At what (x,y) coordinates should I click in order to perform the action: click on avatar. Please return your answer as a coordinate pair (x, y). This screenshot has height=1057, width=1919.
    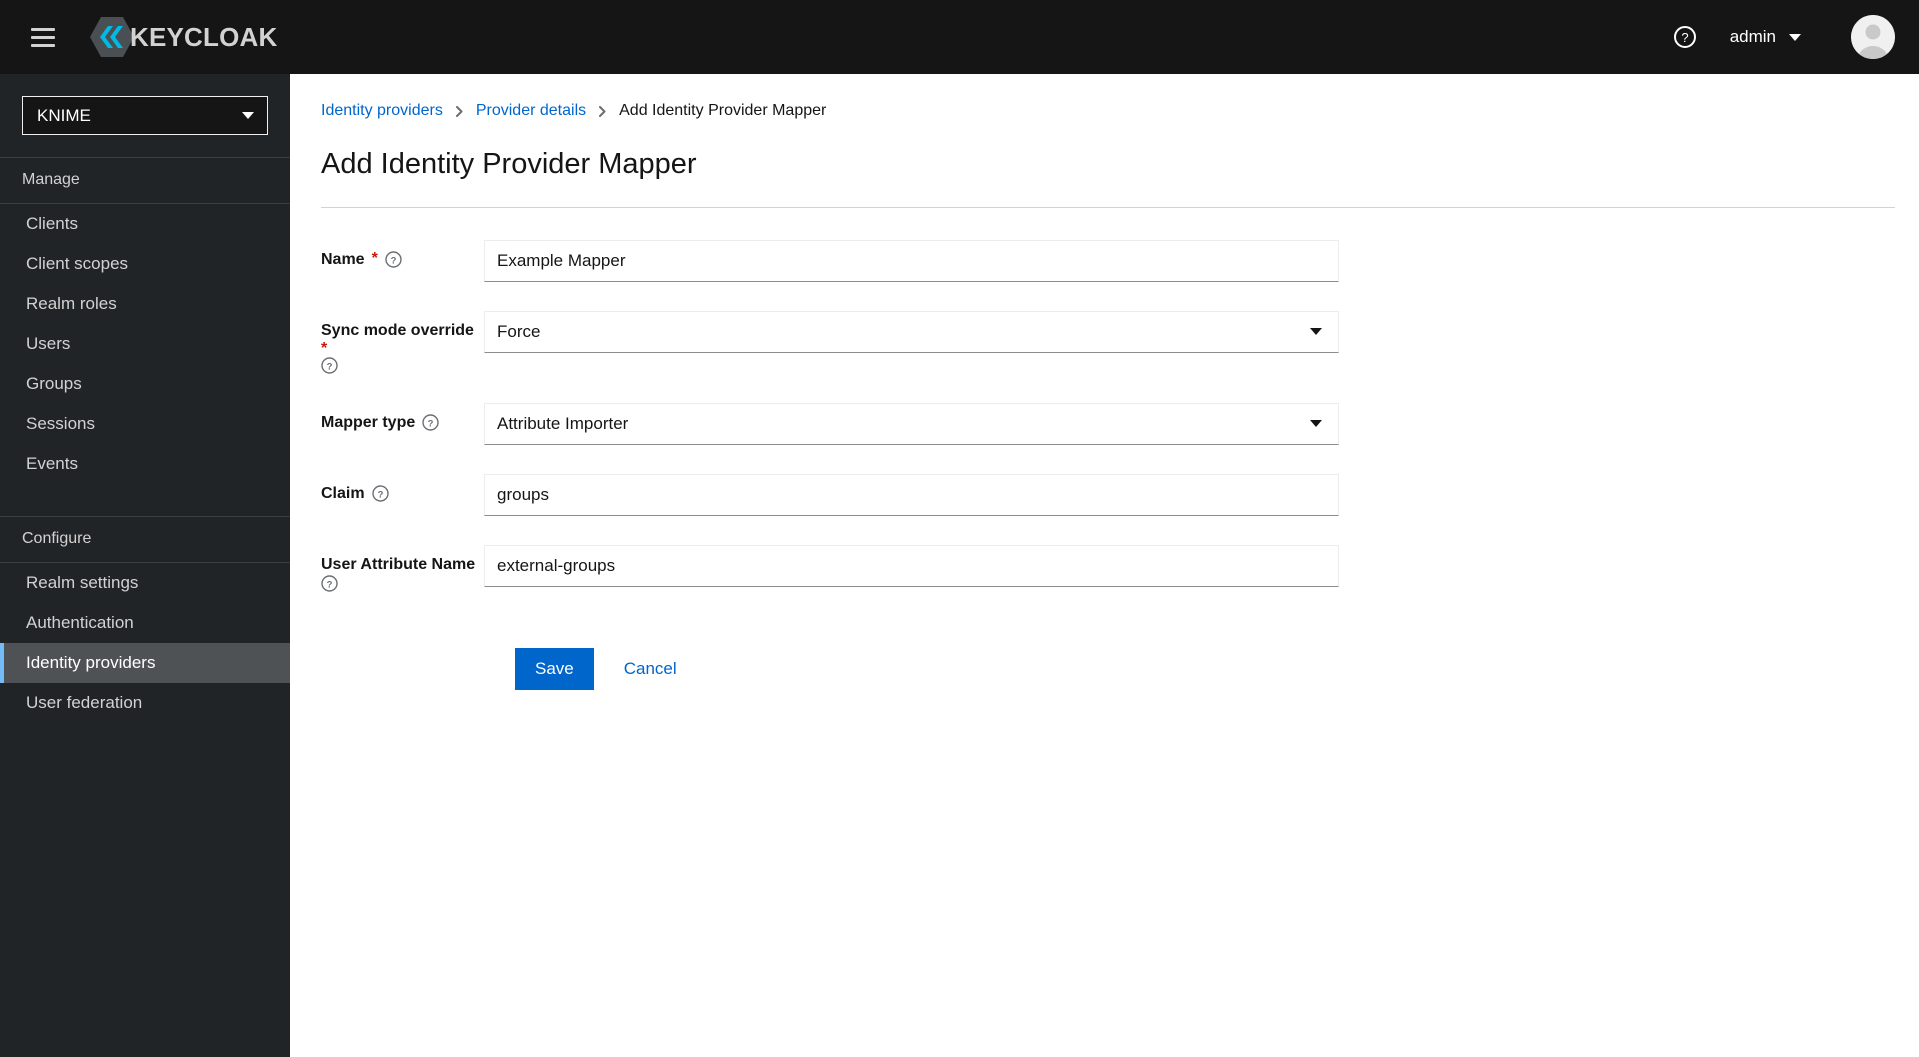
    Looking at the image, I should click on (1873, 37).